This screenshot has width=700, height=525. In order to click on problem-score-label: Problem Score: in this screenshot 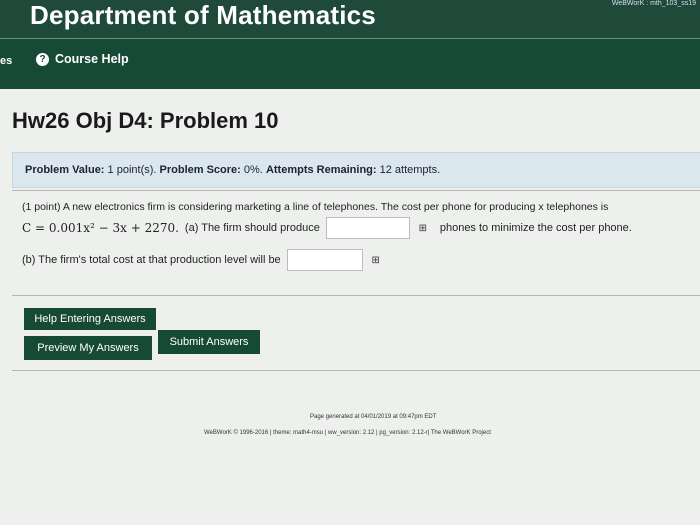, I will do `click(200, 170)`.